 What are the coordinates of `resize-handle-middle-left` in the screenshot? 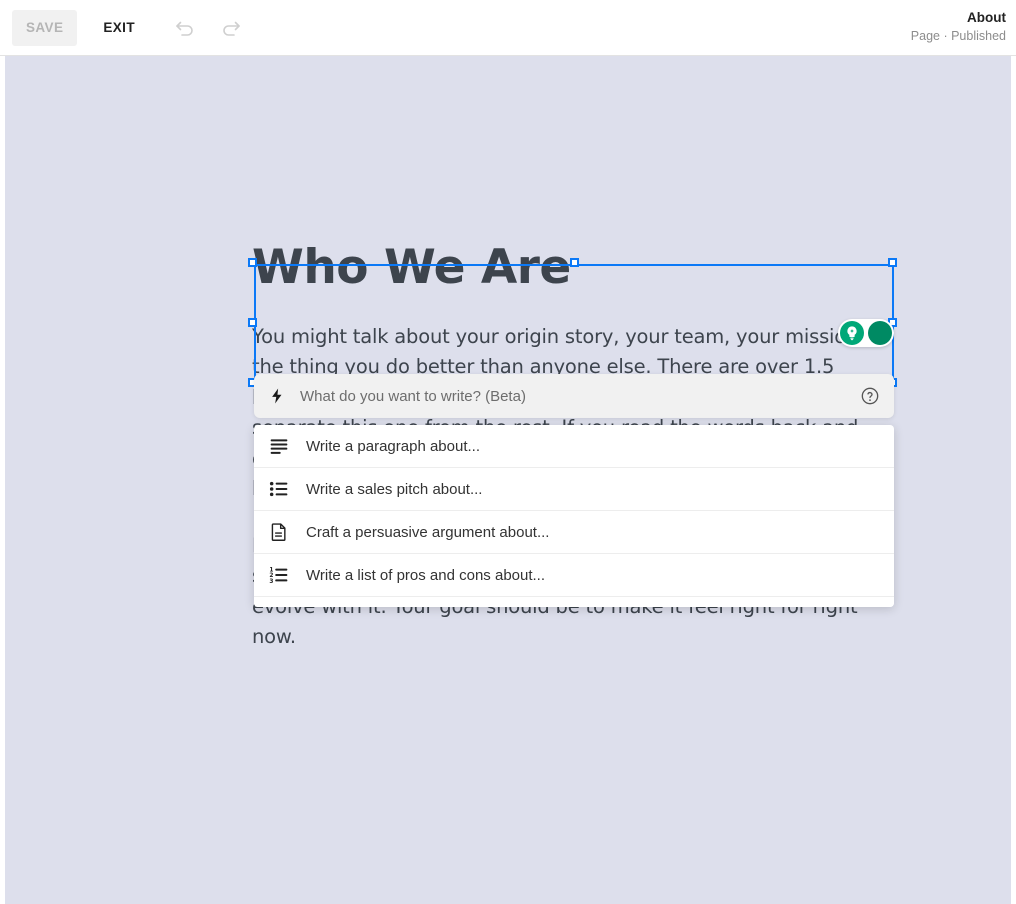 It's located at (252, 322).